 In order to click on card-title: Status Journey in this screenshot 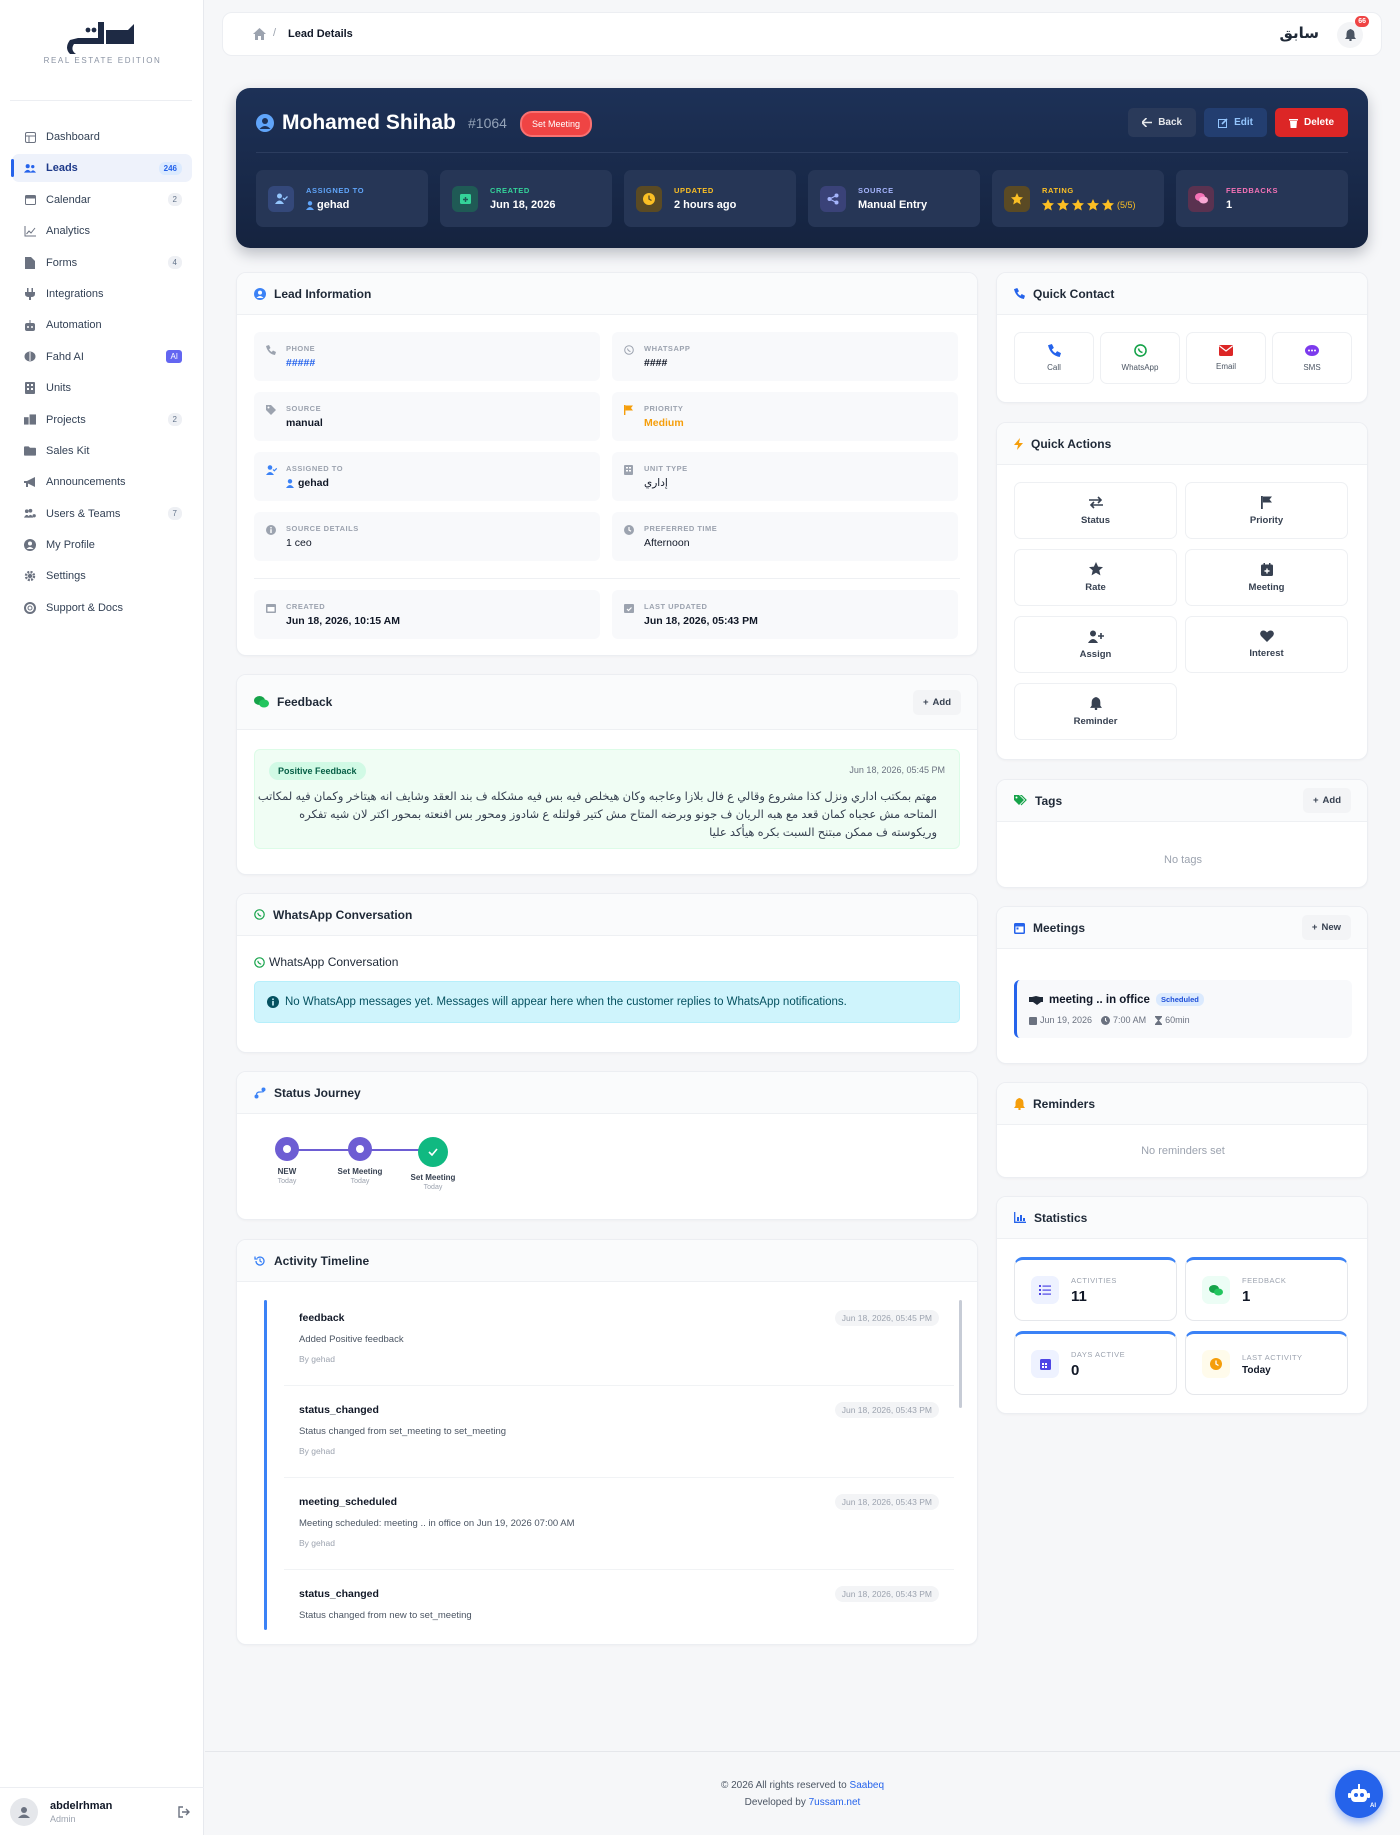, I will do `click(317, 1092)`.